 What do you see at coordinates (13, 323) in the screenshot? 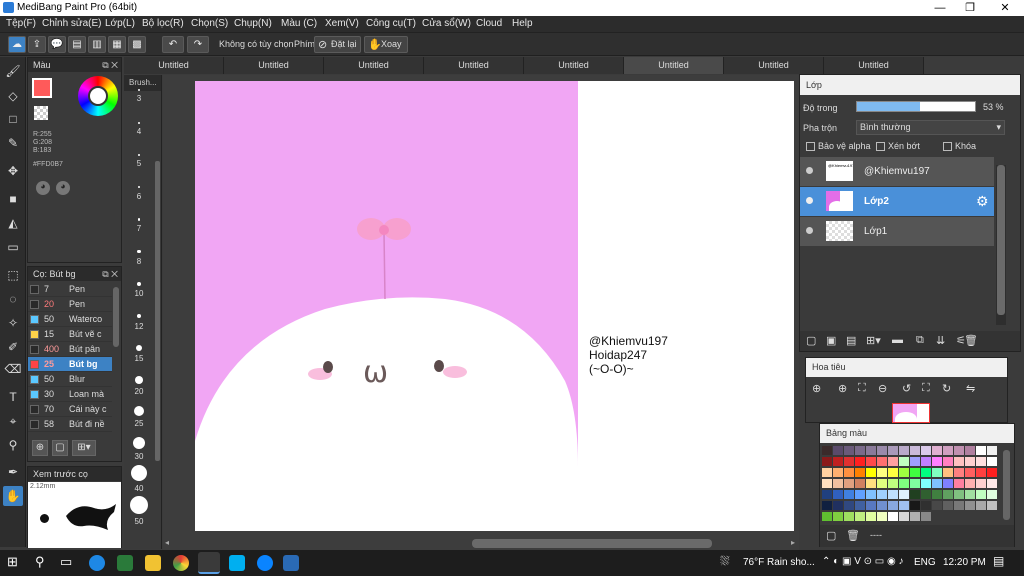
I see `magic-wand-icon: ✧` at bounding box center [13, 323].